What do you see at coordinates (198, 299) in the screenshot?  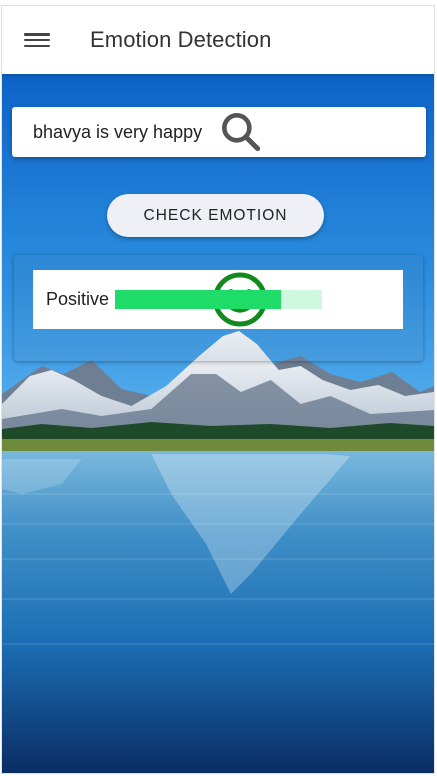 I see `sentiment-score-fill` at bounding box center [198, 299].